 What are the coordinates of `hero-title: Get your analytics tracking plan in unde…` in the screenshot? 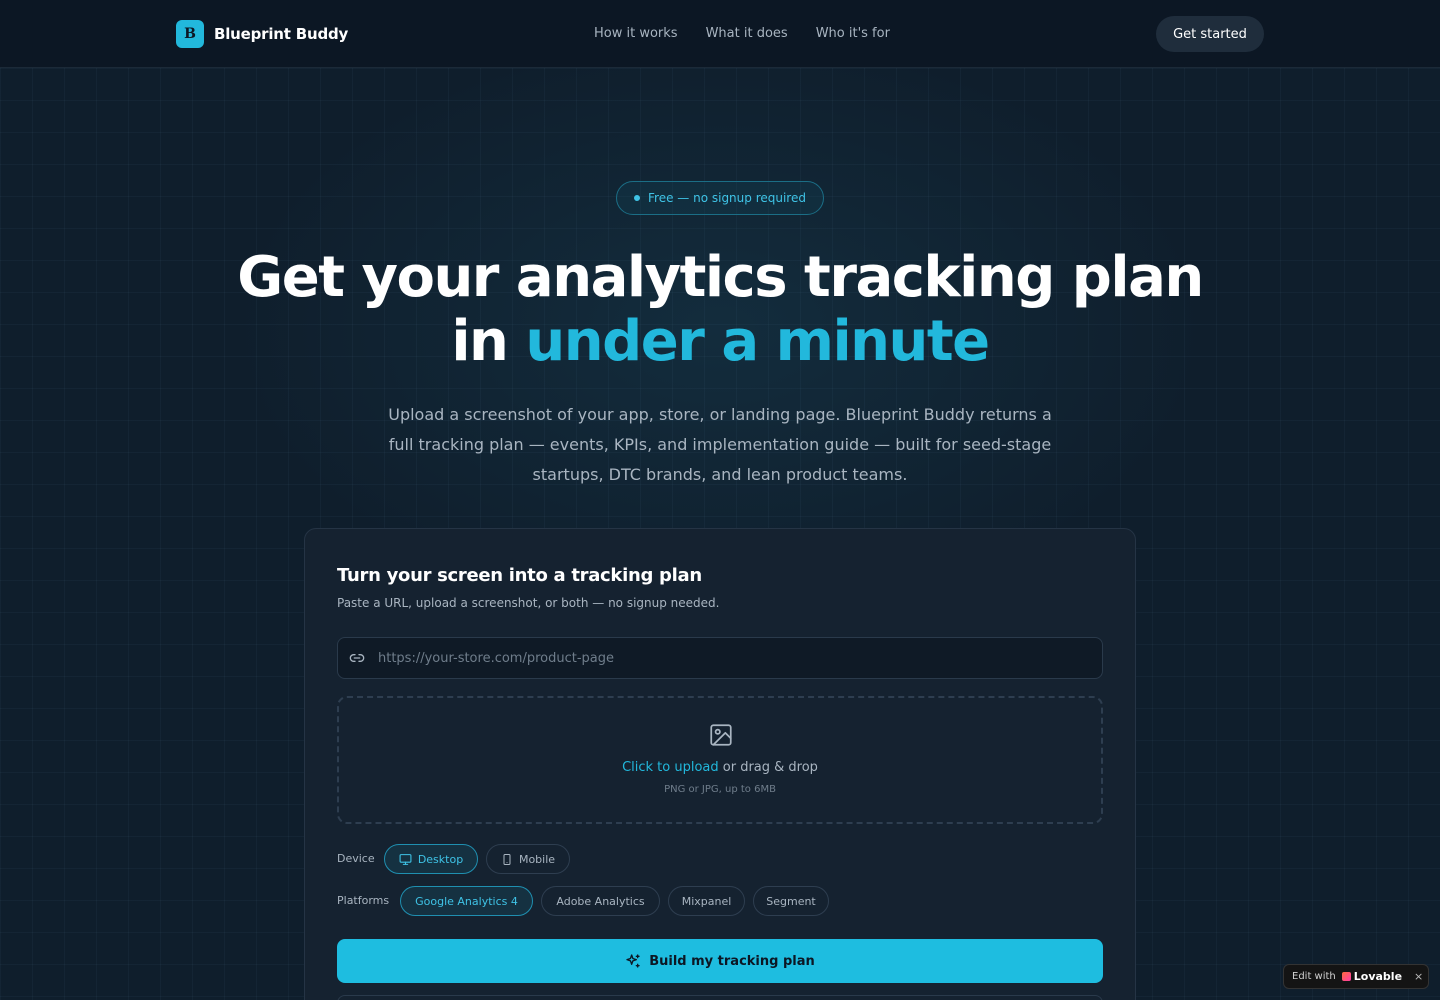 It's located at (720, 310).